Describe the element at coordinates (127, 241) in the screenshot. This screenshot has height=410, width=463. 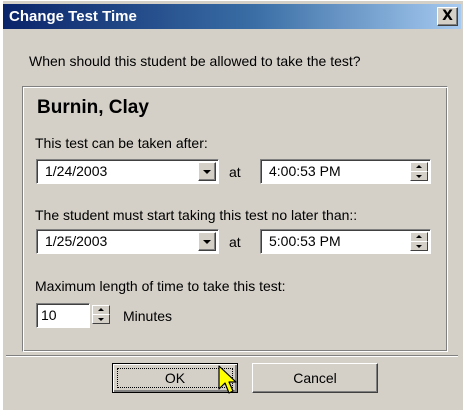
I see `deadline-date-combo: 1/25/2003` at that location.